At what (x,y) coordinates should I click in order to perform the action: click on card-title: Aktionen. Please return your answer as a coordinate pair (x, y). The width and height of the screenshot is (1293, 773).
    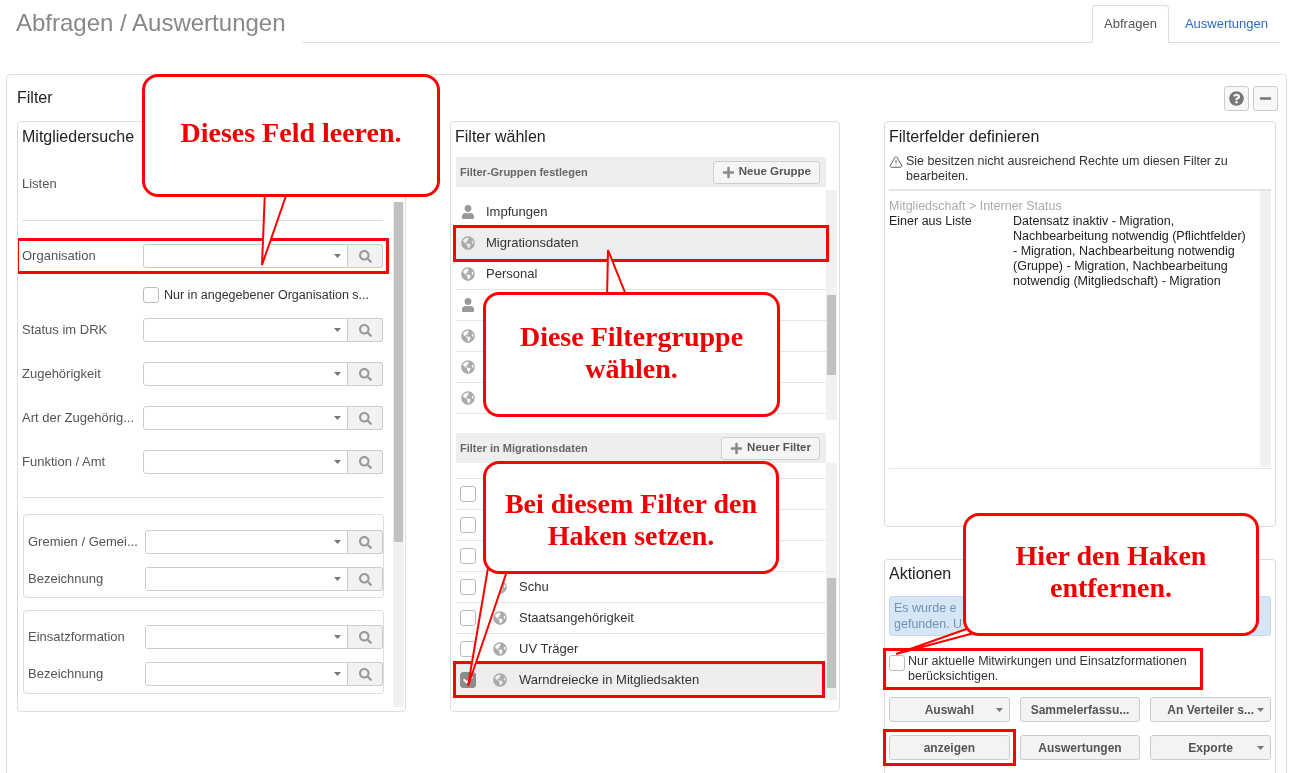
    Looking at the image, I should click on (920, 574).